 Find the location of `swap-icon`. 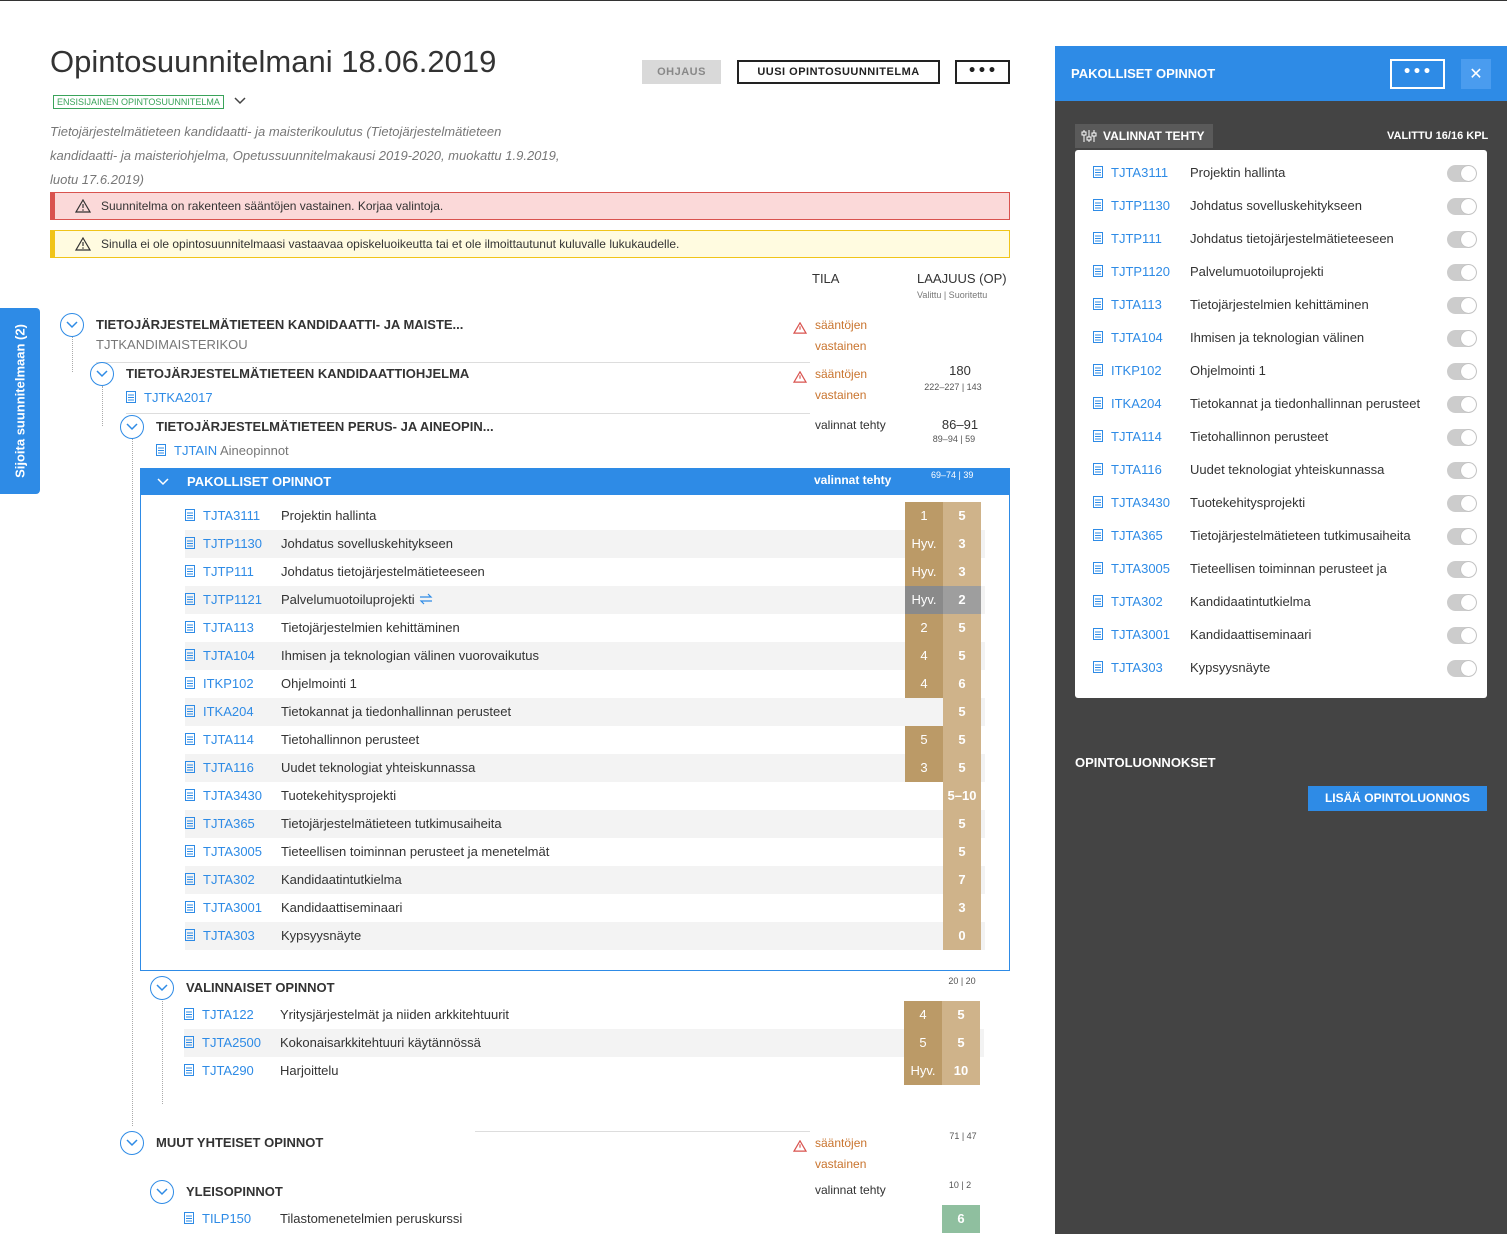

swap-icon is located at coordinates (426, 599).